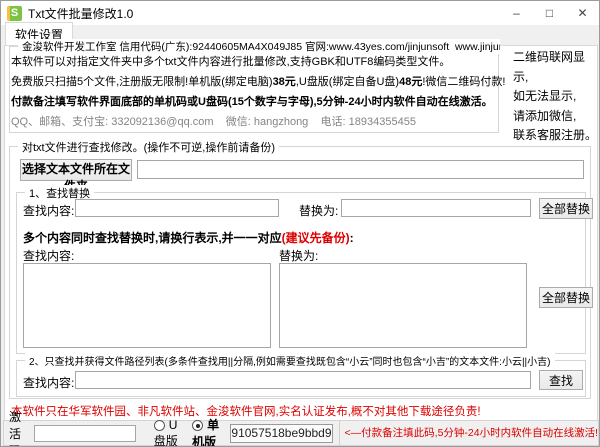 Image resolution: width=600 pixels, height=447 pixels. What do you see at coordinates (303, 380) in the screenshot?
I see `search-input` at bounding box center [303, 380].